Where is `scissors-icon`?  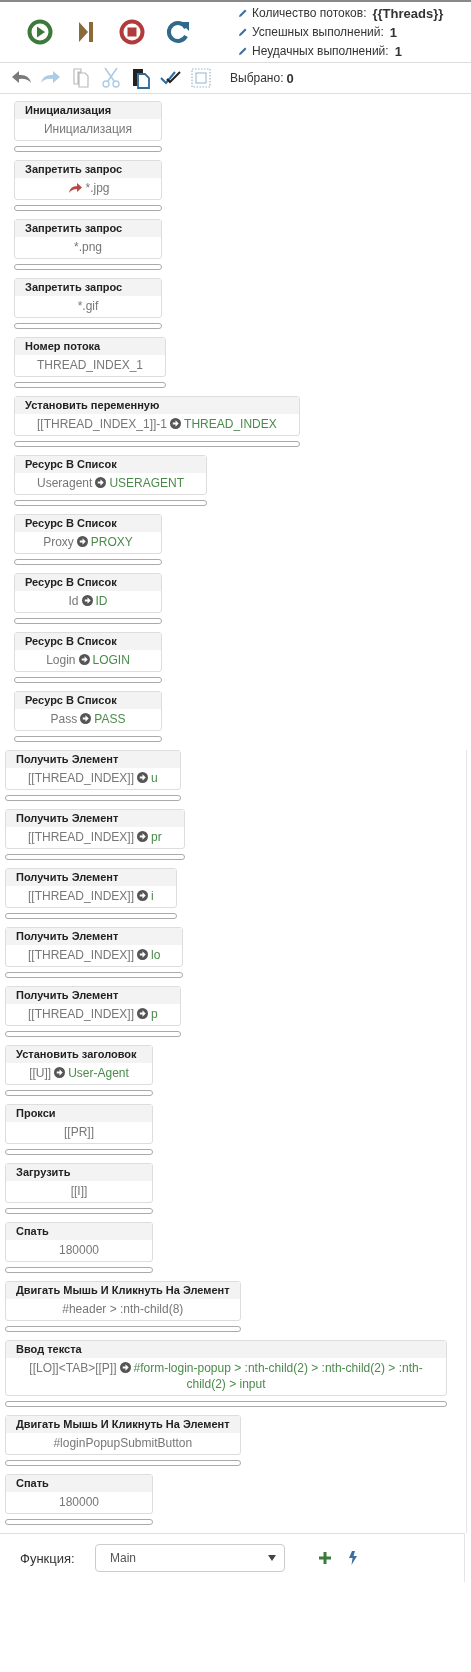
scissors-icon is located at coordinates (111, 78).